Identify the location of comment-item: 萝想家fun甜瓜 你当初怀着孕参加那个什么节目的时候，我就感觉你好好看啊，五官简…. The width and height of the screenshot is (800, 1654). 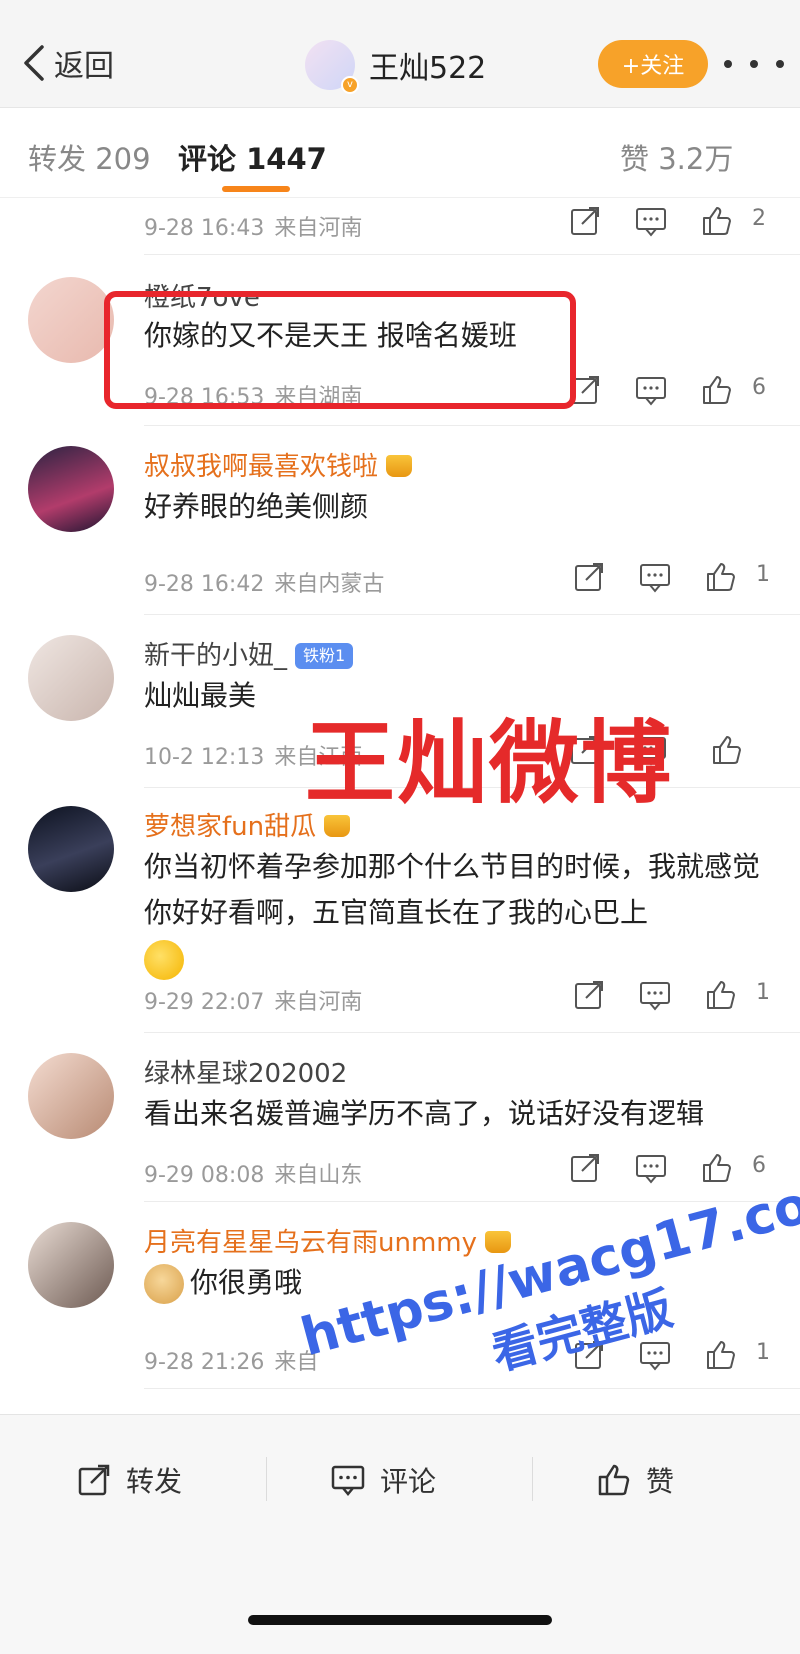
(400, 910).